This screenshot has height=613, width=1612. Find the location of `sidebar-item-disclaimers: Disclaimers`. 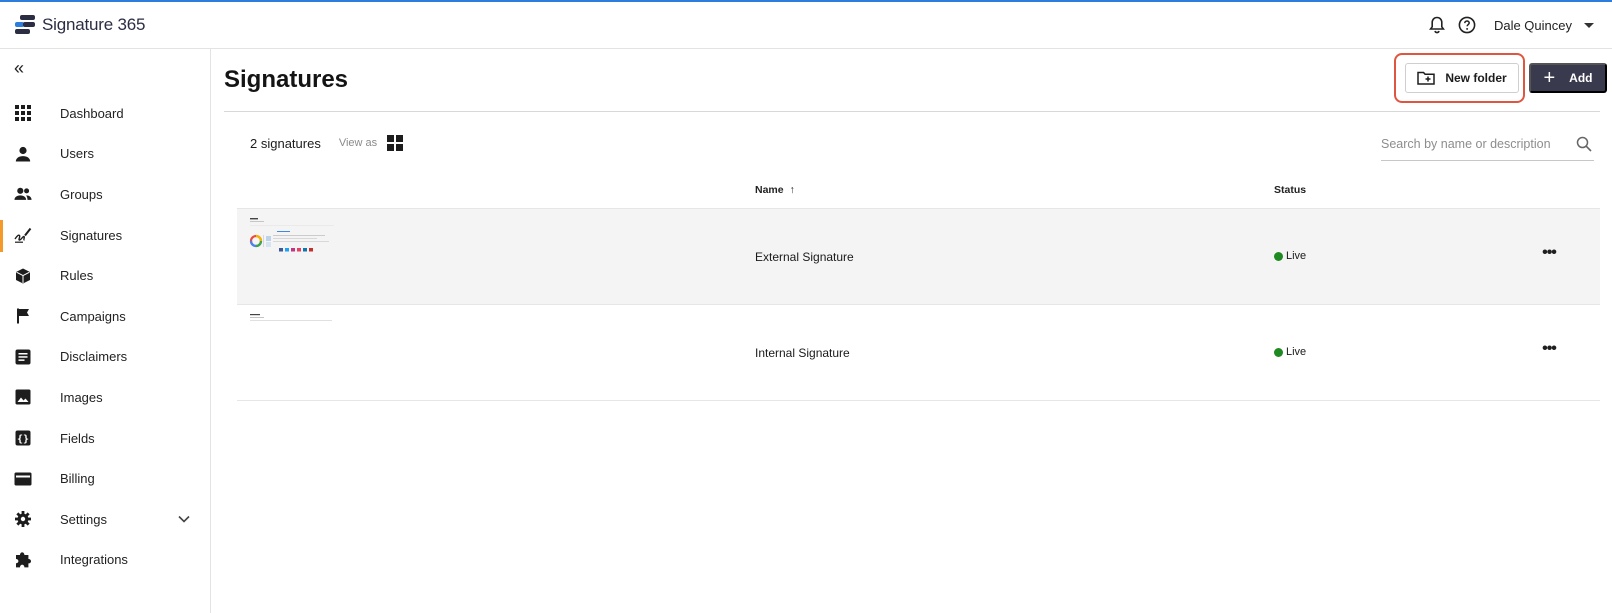

sidebar-item-disclaimers: Disclaimers is located at coordinates (105, 357).